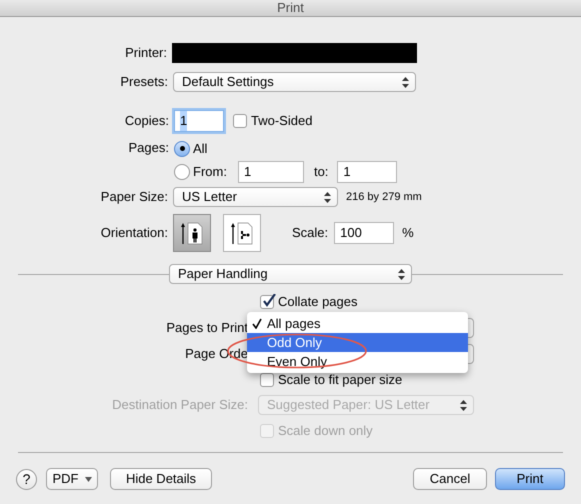 Image resolution: width=581 pixels, height=504 pixels. I want to click on caret-icon, so click(88, 479).